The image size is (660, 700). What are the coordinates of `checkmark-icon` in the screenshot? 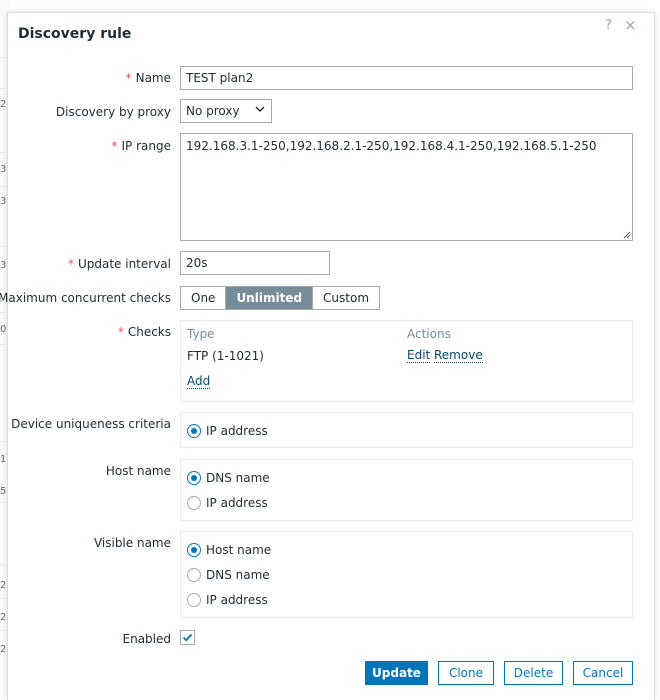 It's located at (187, 637).